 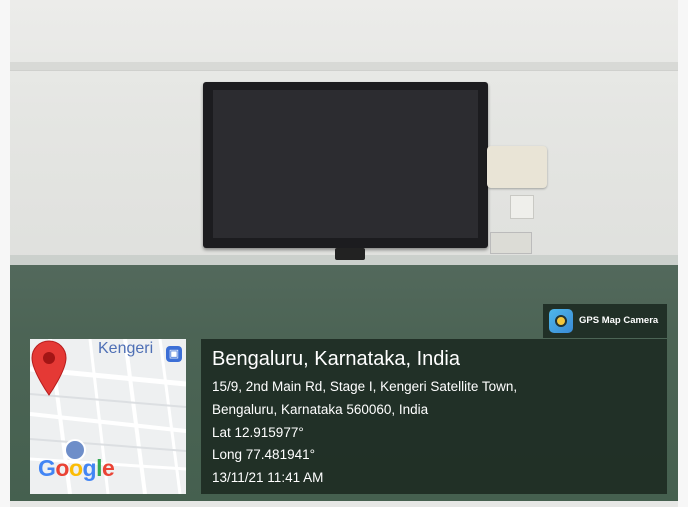 What do you see at coordinates (76, 468) in the screenshot?
I see `google-logo: Google` at bounding box center [76, 468].